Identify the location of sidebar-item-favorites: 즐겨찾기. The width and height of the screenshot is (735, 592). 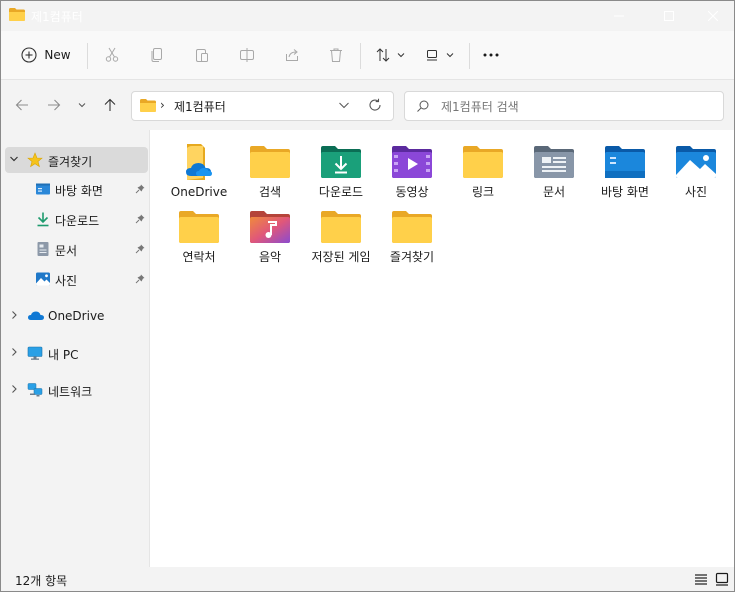
(76, 160).